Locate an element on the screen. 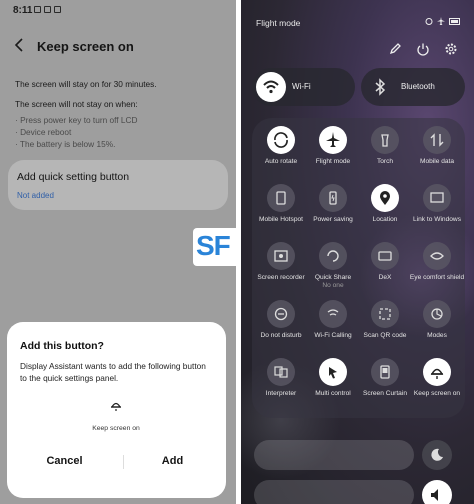  duration-text: The screen will stay on for 30 minutes. is located at coordinates (86, 84).